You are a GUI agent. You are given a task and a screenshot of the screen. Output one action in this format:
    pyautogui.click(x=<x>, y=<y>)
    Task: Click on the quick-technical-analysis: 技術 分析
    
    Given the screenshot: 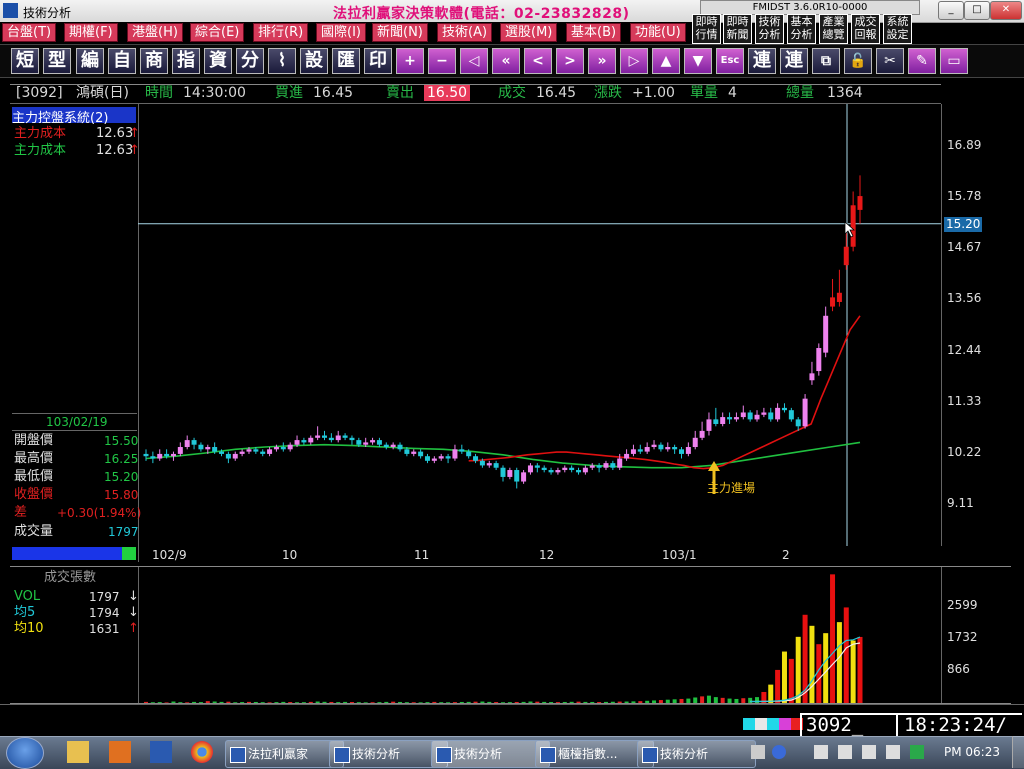 What is the action you would take?
    pyautogui.click(x=769, y=29)
    